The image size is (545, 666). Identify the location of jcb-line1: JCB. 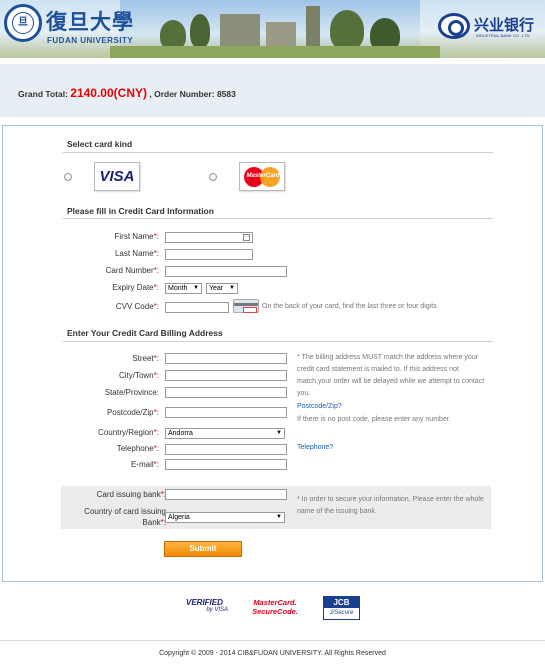
(341, 602).